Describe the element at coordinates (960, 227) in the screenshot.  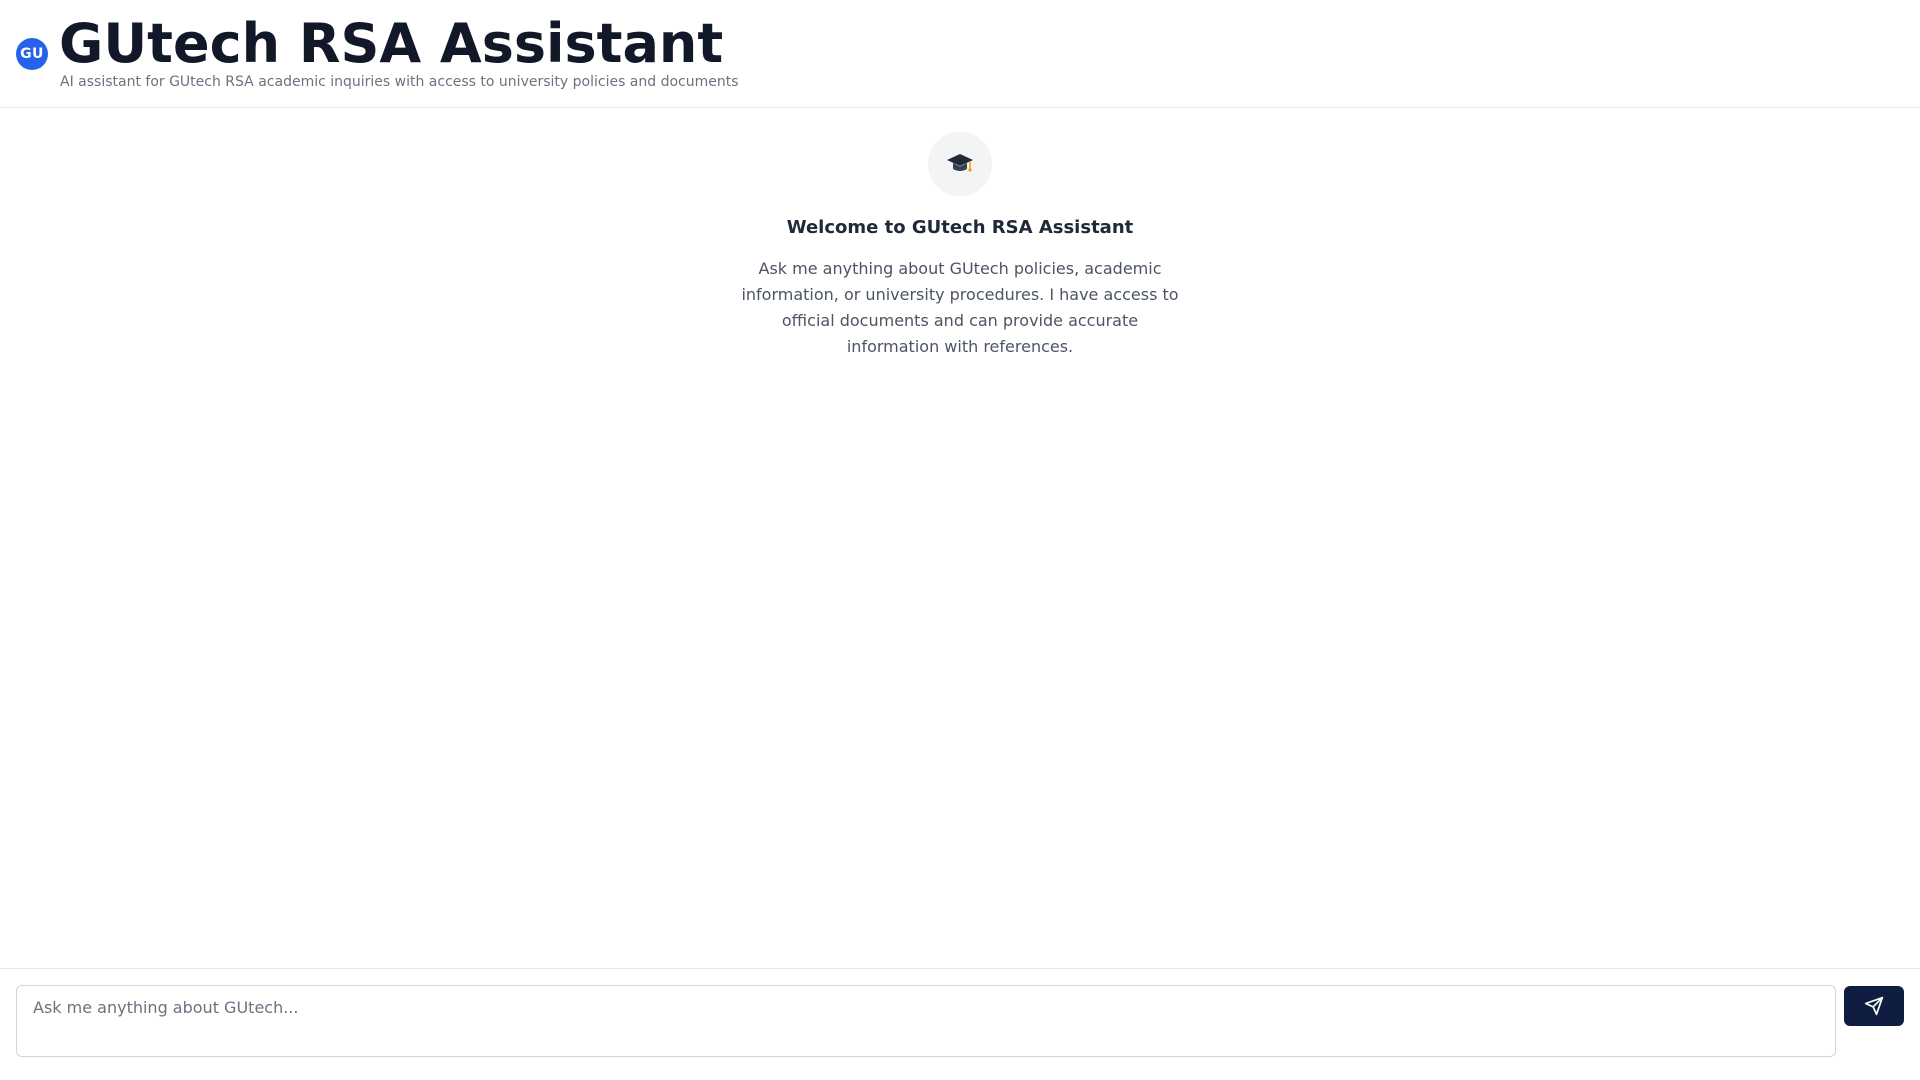
I see `welcome-title: Welcome to GUtech RSA Assistant` at that location.